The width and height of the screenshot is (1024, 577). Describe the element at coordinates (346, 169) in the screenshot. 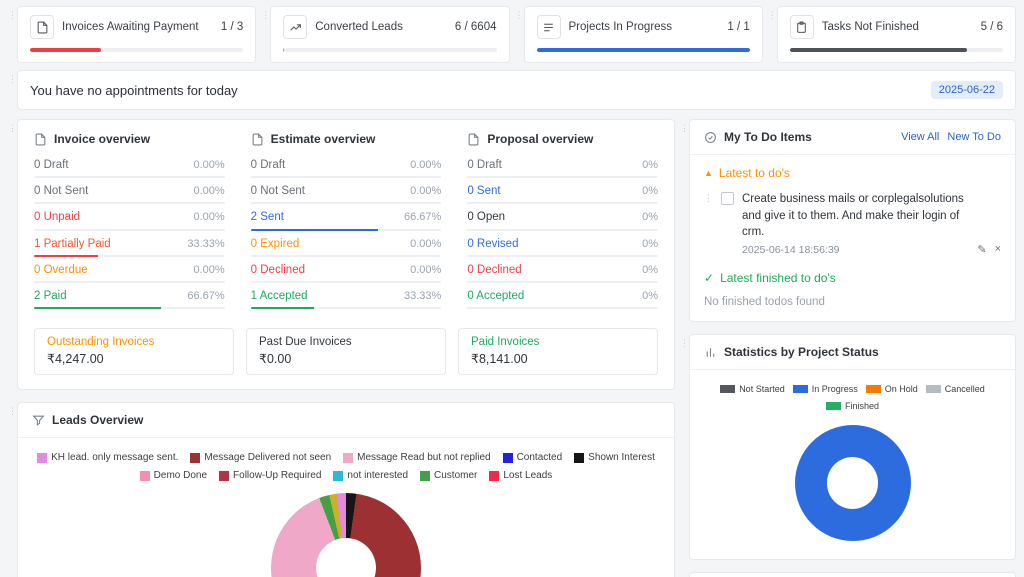

I see `overview-row: 0 Draft 0.00%` at that location.